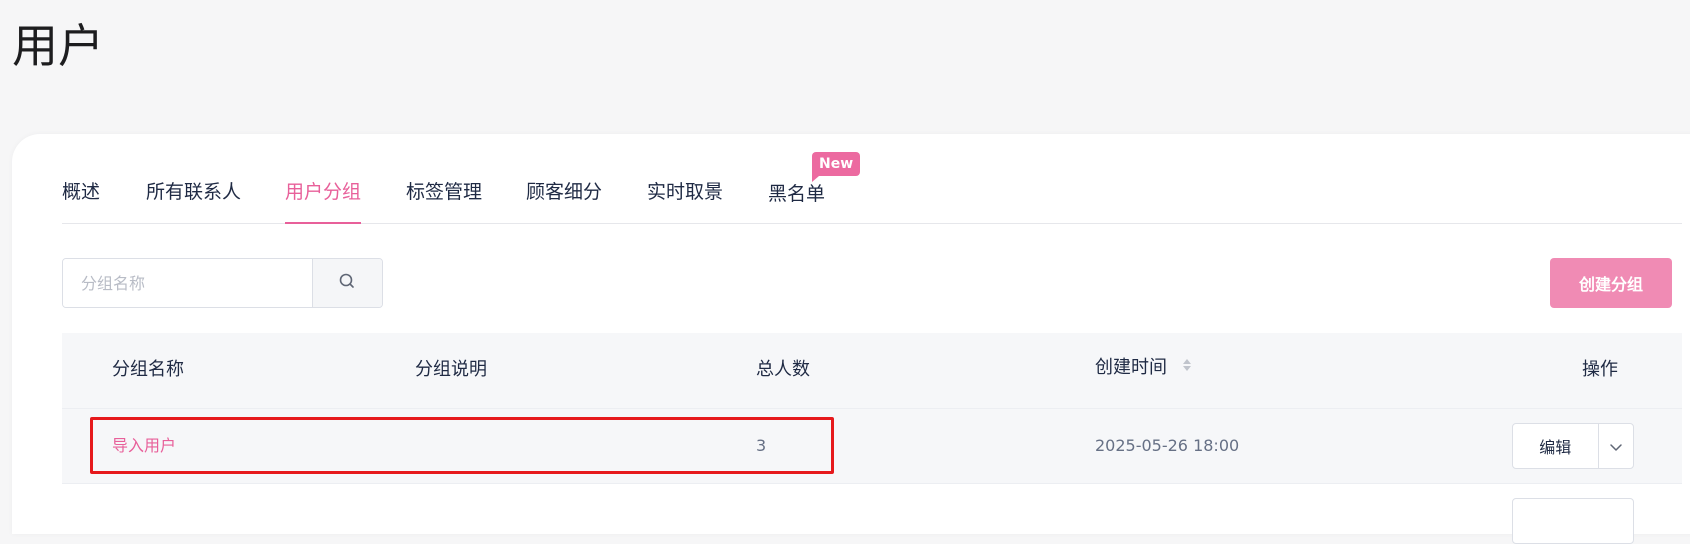 The width and height of the screenshot is (1690, 544). Describe the element at coordinates (462, 445) in the screenshot. I see `highlight-box` at that location.